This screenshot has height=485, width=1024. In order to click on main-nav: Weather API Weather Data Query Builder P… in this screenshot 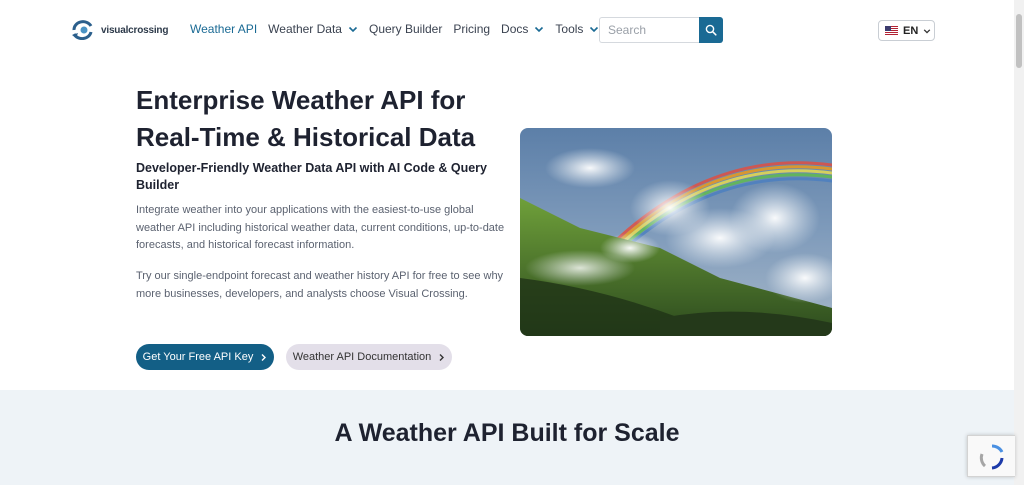, I will do `click(400, 29)`.